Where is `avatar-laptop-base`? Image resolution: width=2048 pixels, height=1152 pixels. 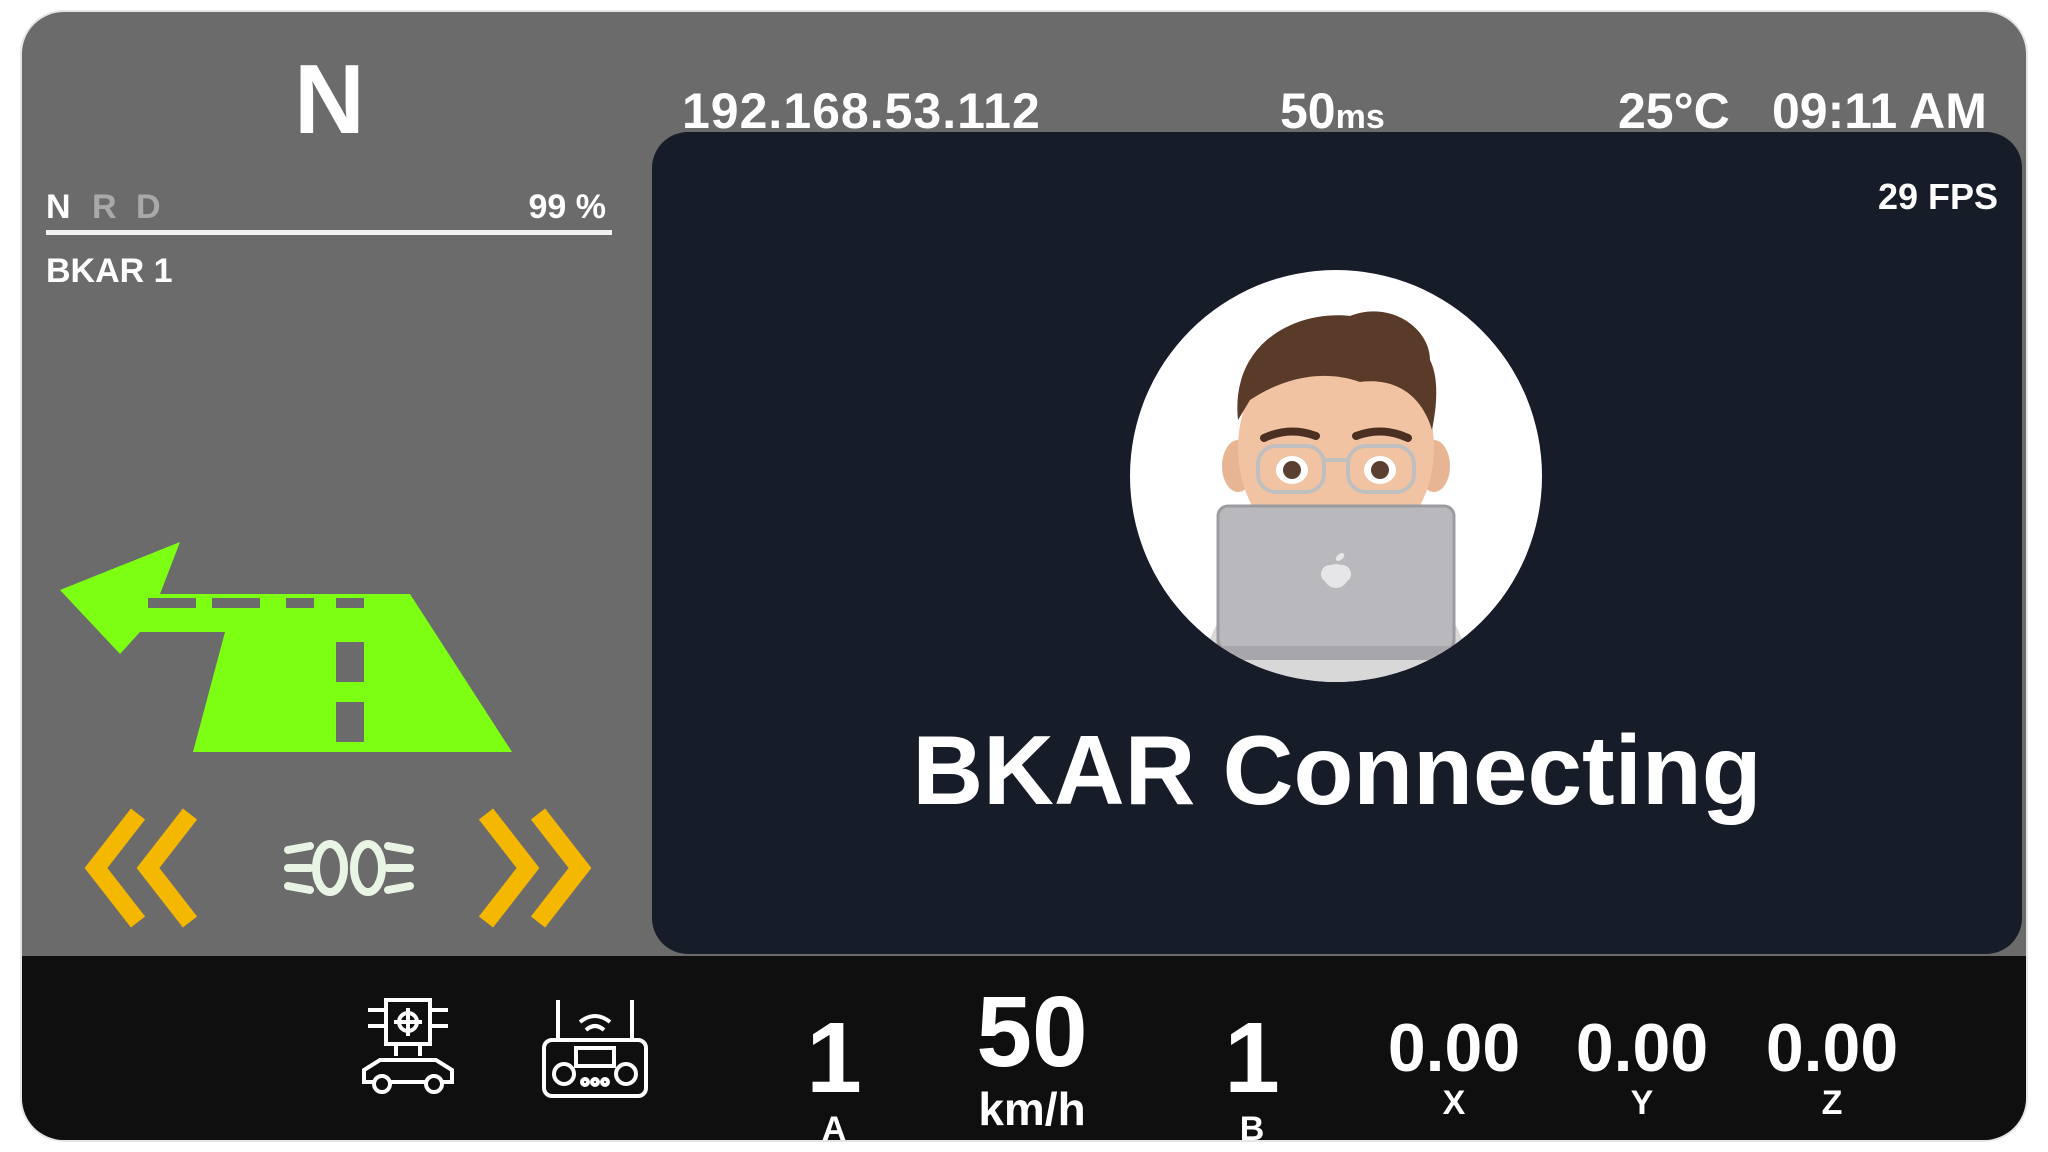
avatar-laptop-base is located at coordinates (1336, 653).